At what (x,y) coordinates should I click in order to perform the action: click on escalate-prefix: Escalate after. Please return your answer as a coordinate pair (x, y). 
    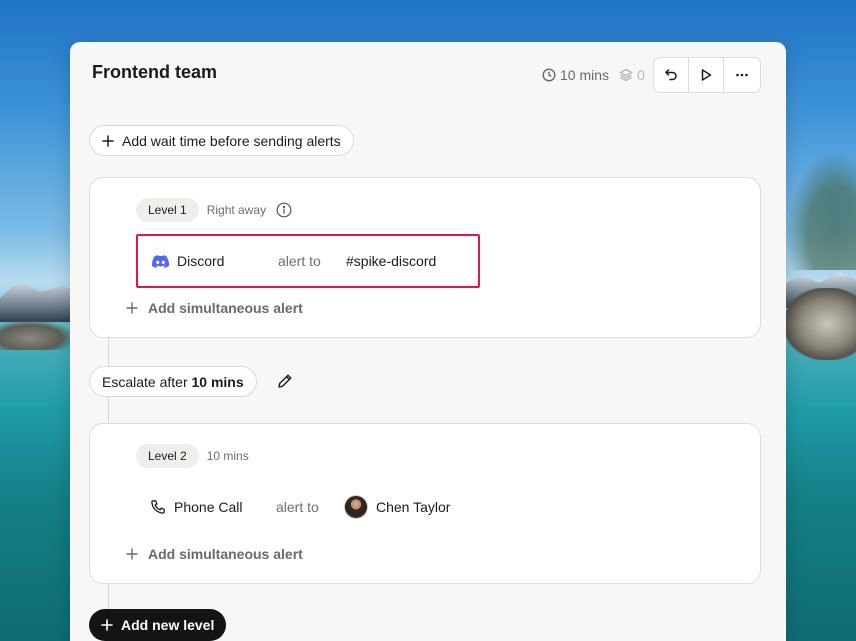
    Looking at the image, I should click on (145, 381).